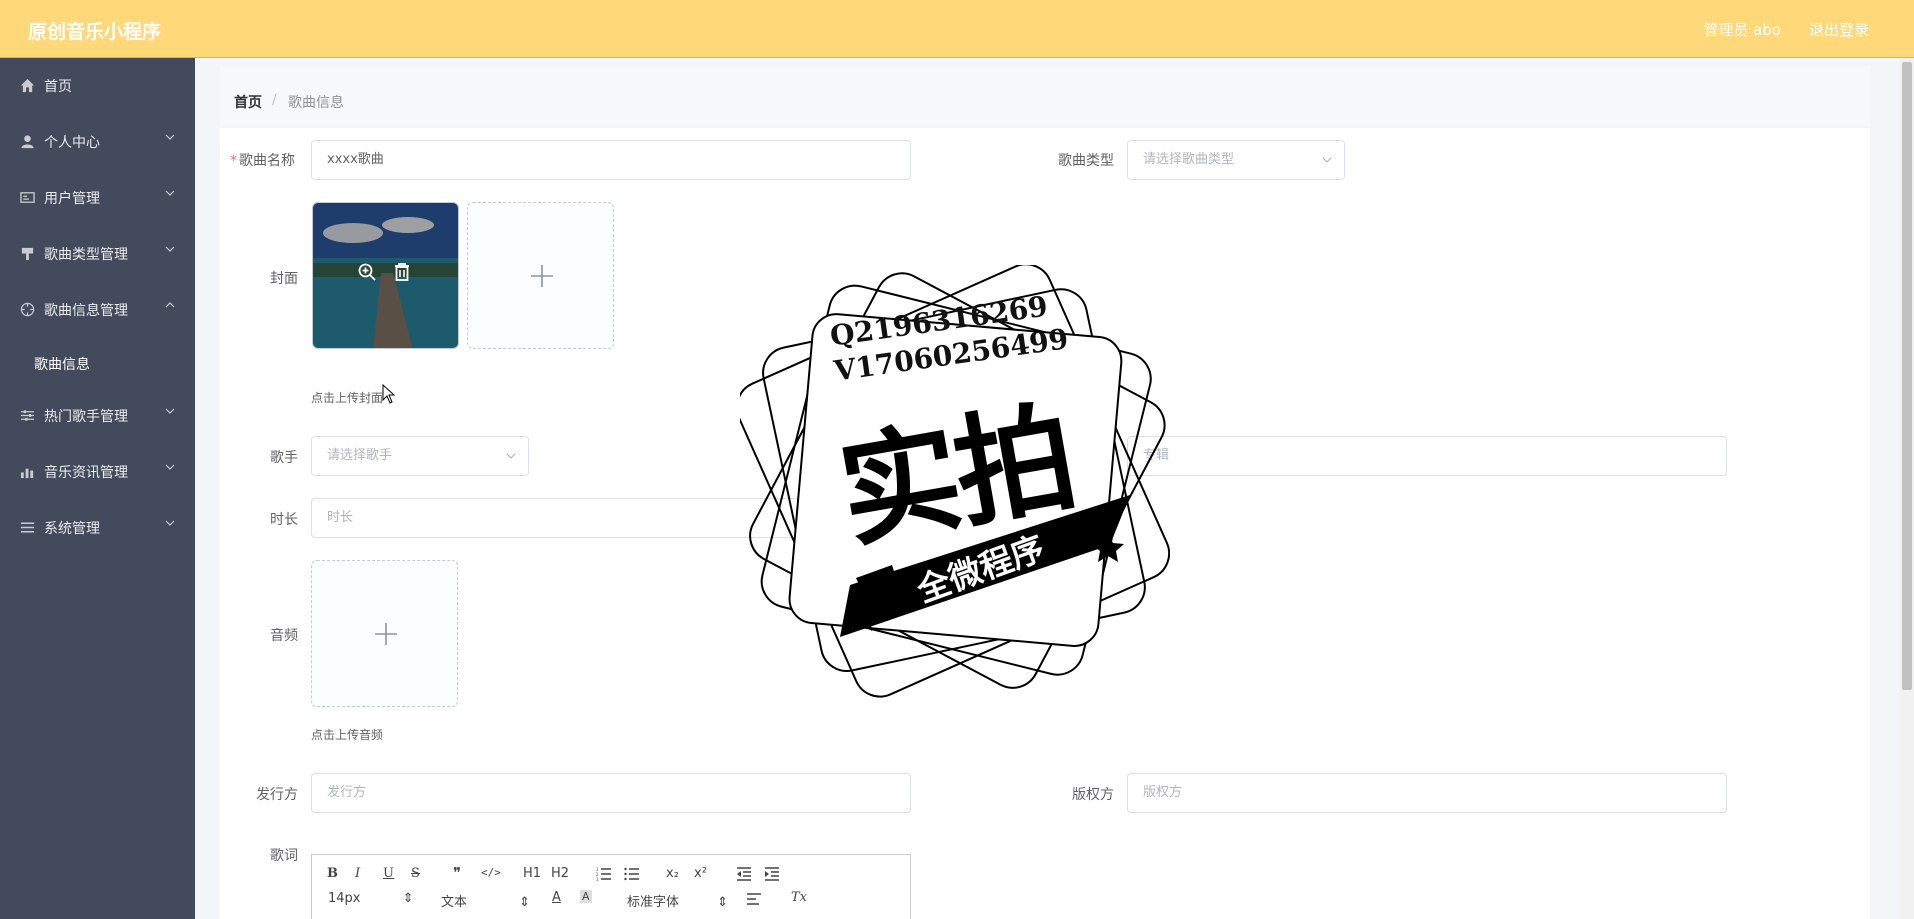  What do you see at coordinates (1100, 458) in the screenshot?
I see `album-label: 专辑` at bounding box center [1100, 458].